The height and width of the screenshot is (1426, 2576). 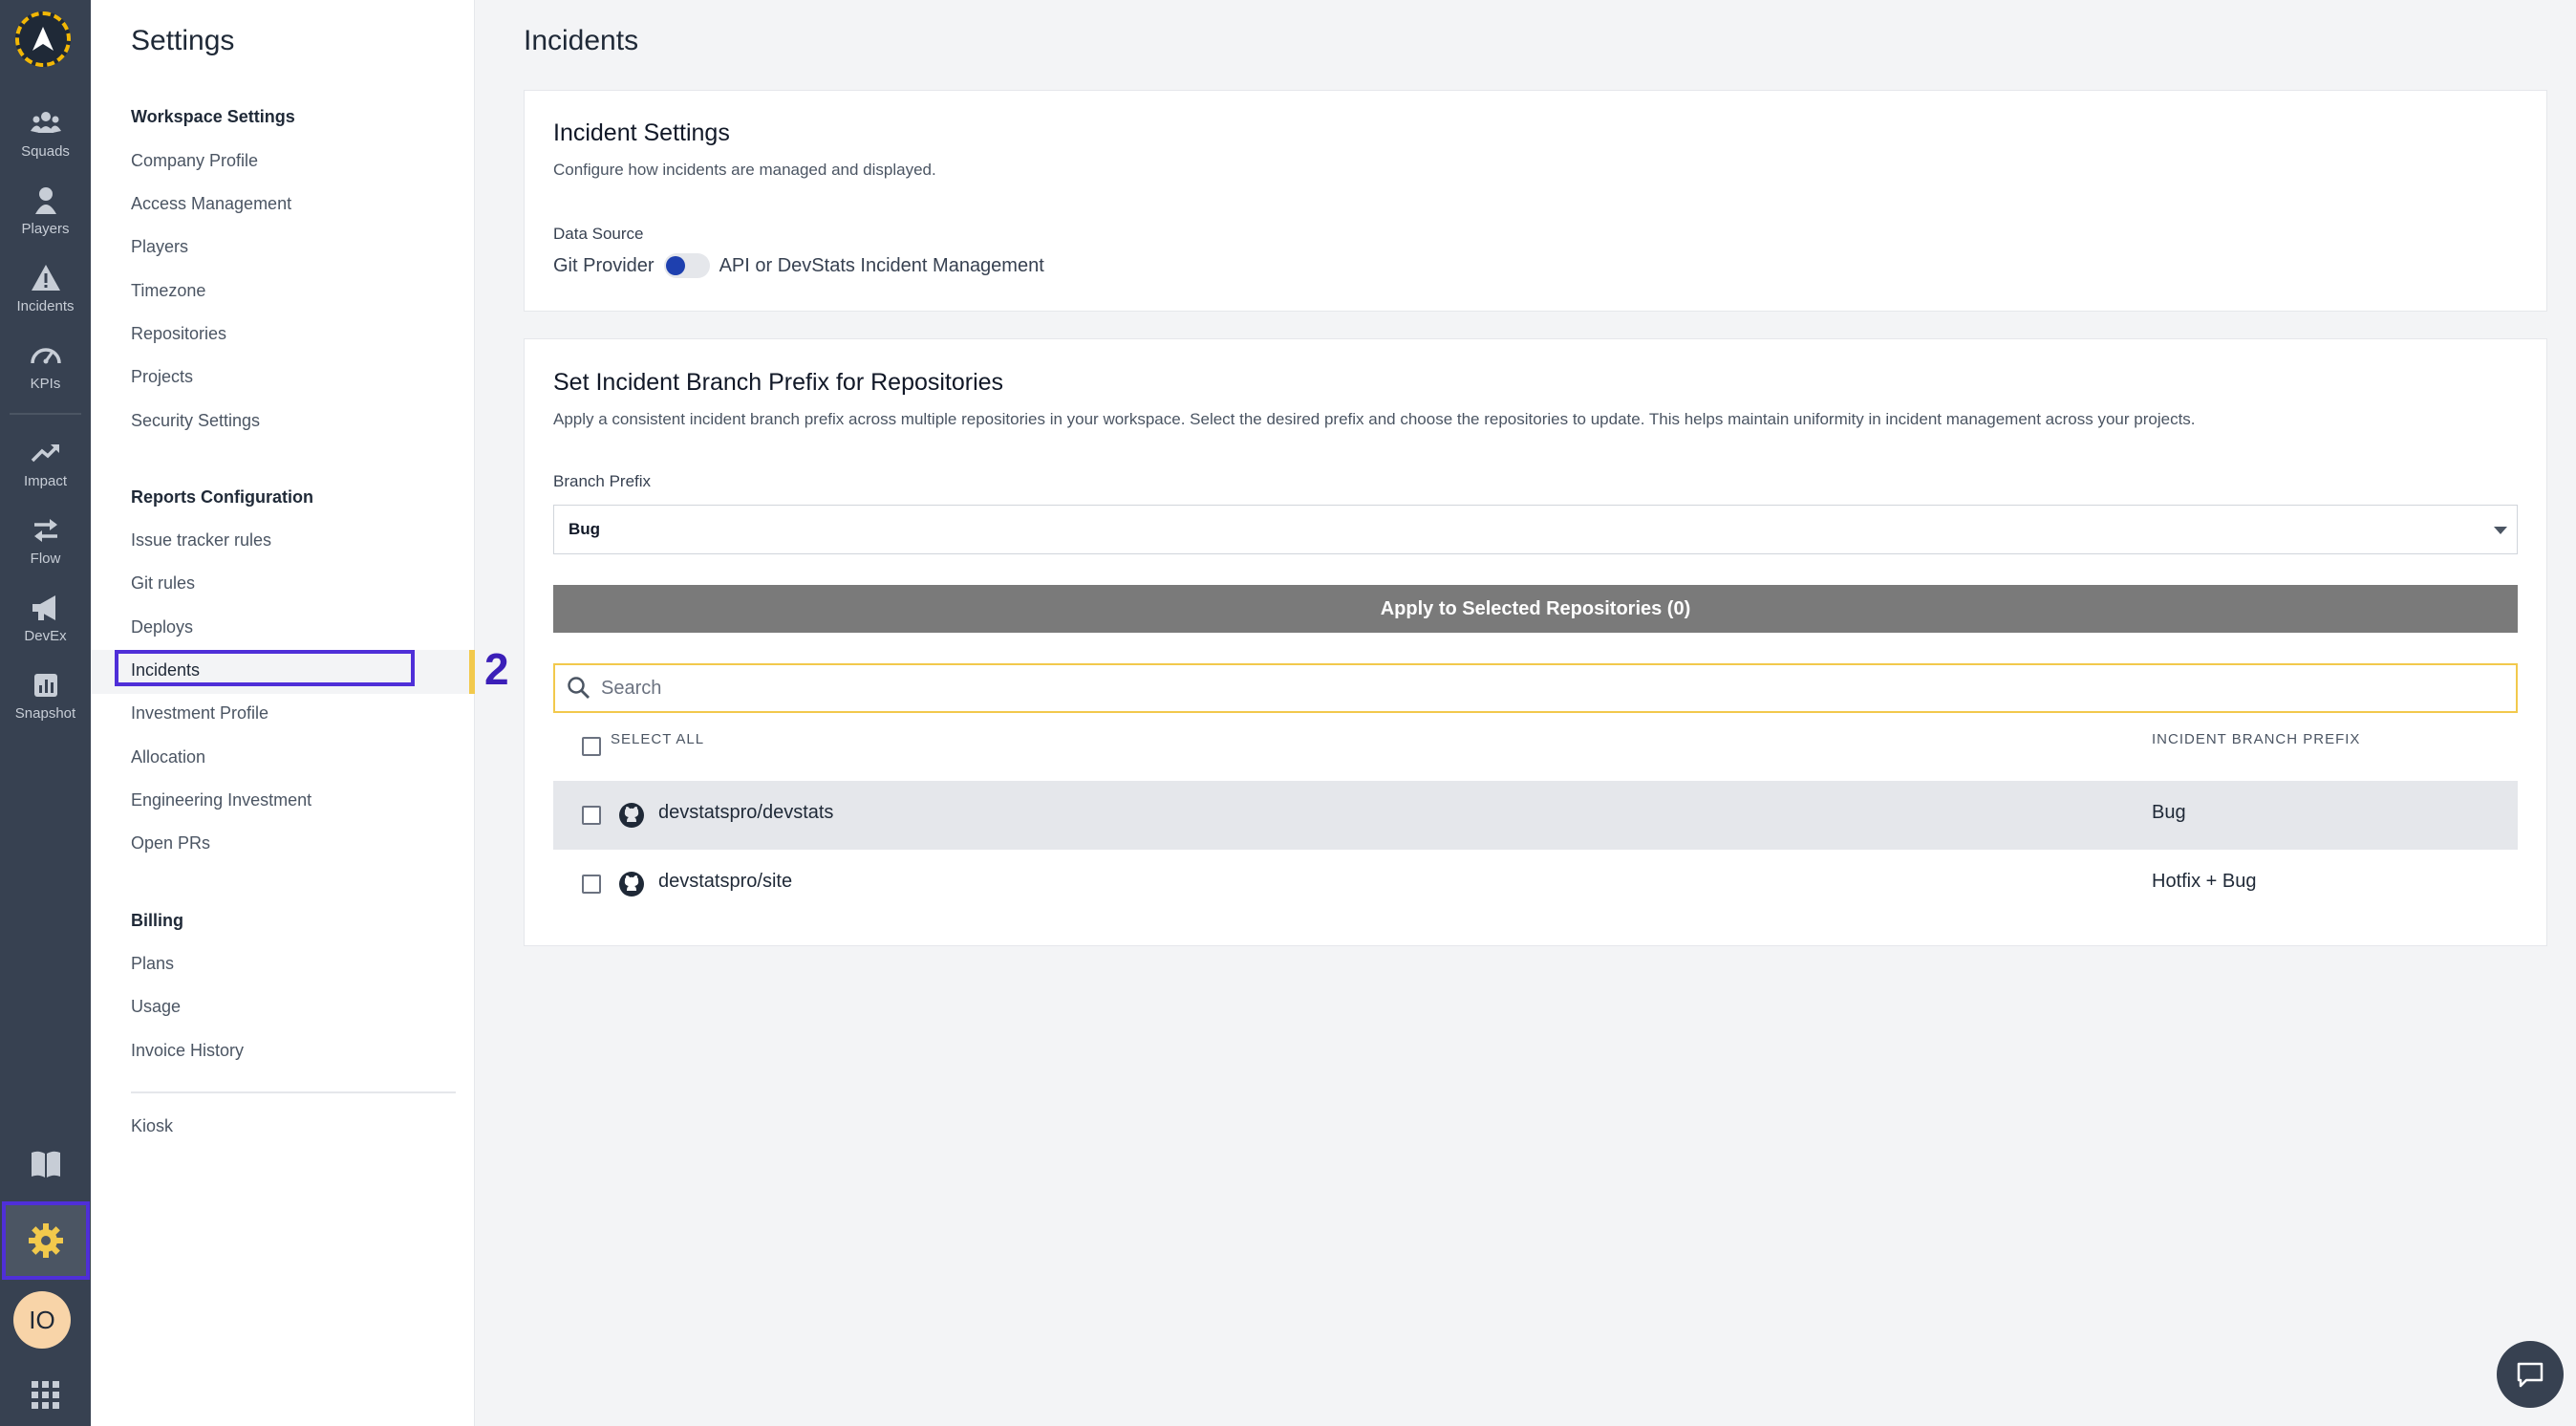 What do you see at coordinates (591, 746) in the screenshot?
I see `select-all-checkbox` at bounding box center [591, 746].